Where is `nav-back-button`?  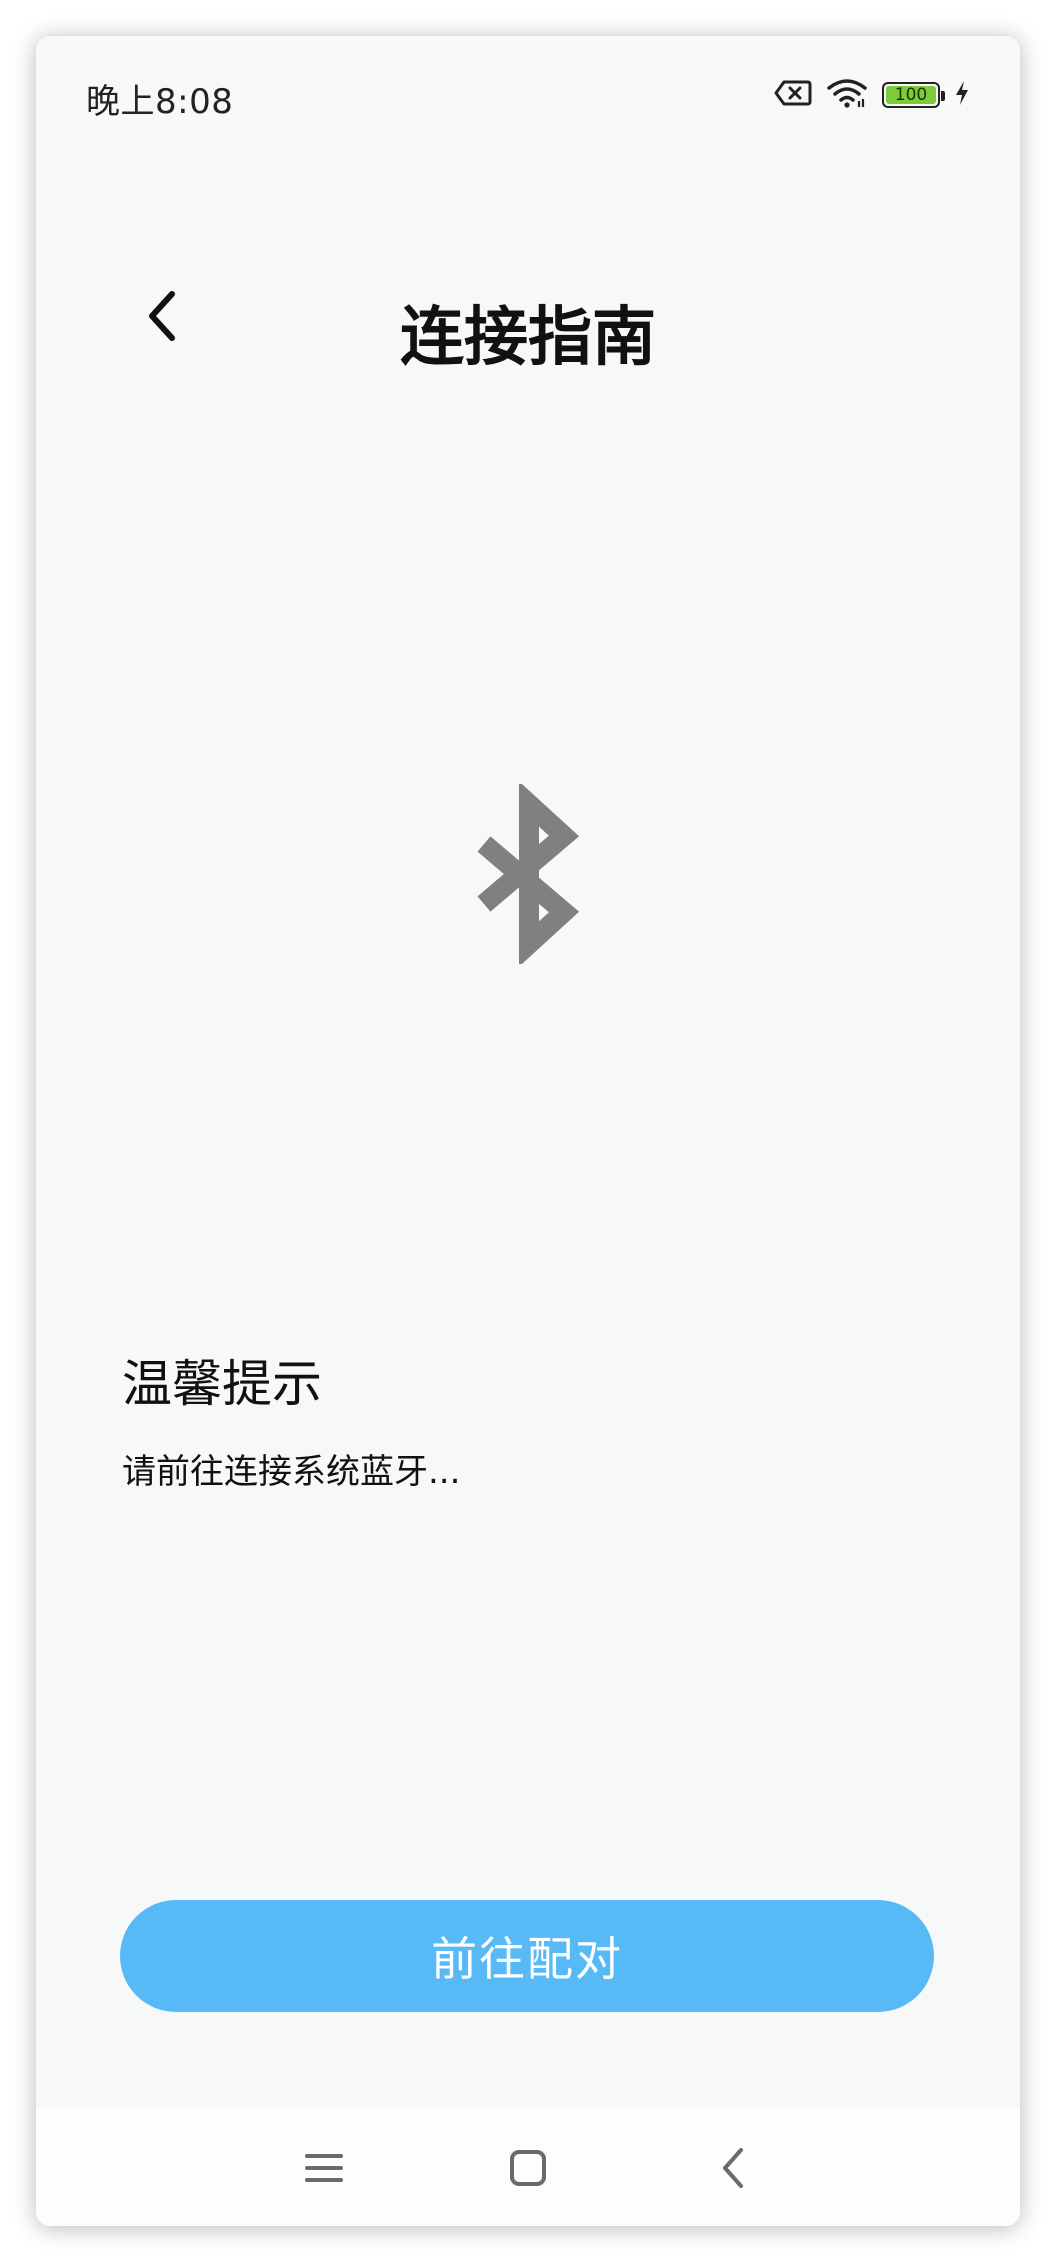 nav-back-button is located at coordinates (734, 2168).